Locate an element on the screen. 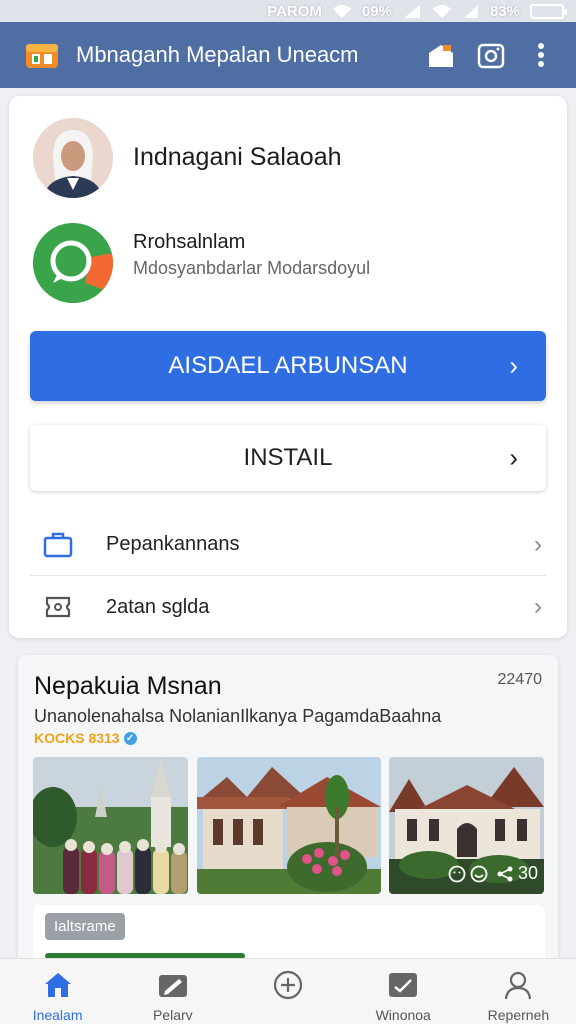  verified-icon: ✓ is located at coordinates (130, 738).